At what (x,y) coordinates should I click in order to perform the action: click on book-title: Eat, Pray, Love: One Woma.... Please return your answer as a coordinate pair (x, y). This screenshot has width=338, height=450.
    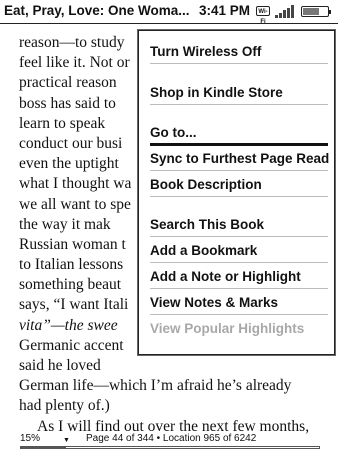
    Looking at the image, I should click on (97, 10).